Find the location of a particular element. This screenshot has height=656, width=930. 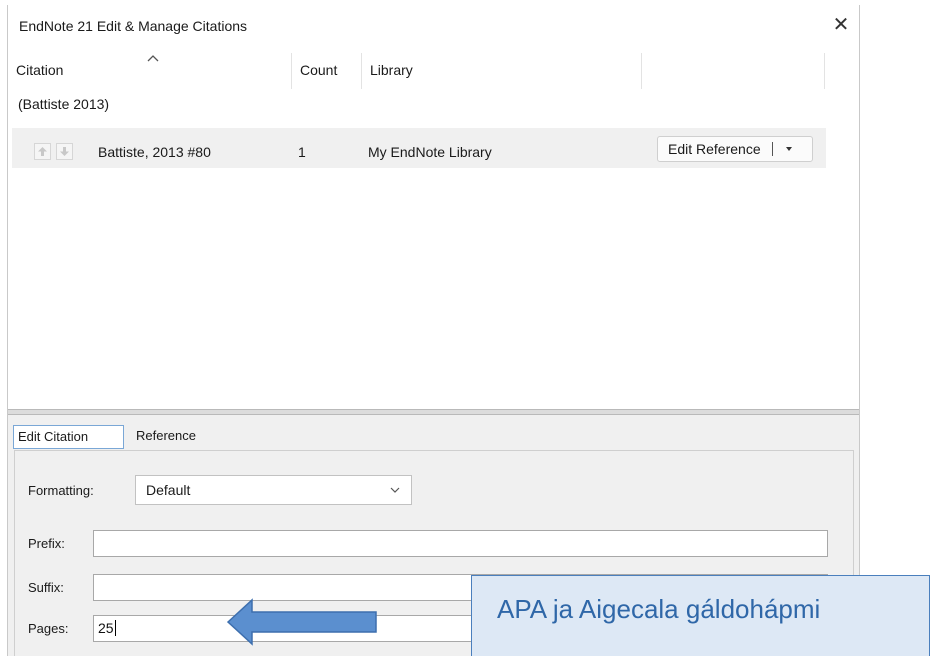

formatting-selected-value: Default is located at coordinates (168, 490).